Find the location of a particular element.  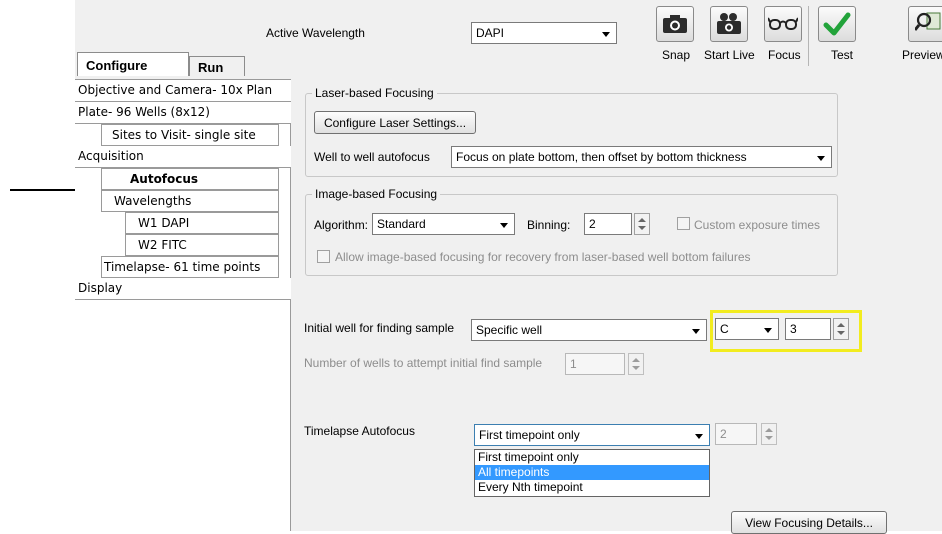

initial-well-mode-select: Specific well is located at coordinates (589, 330).